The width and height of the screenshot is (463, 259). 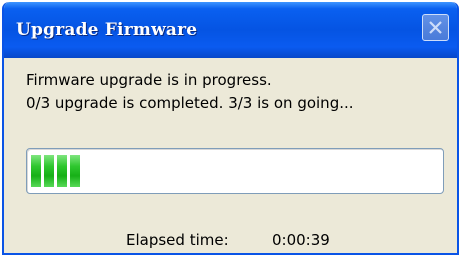 I want to click on close-button, so click(x=435, y=27).